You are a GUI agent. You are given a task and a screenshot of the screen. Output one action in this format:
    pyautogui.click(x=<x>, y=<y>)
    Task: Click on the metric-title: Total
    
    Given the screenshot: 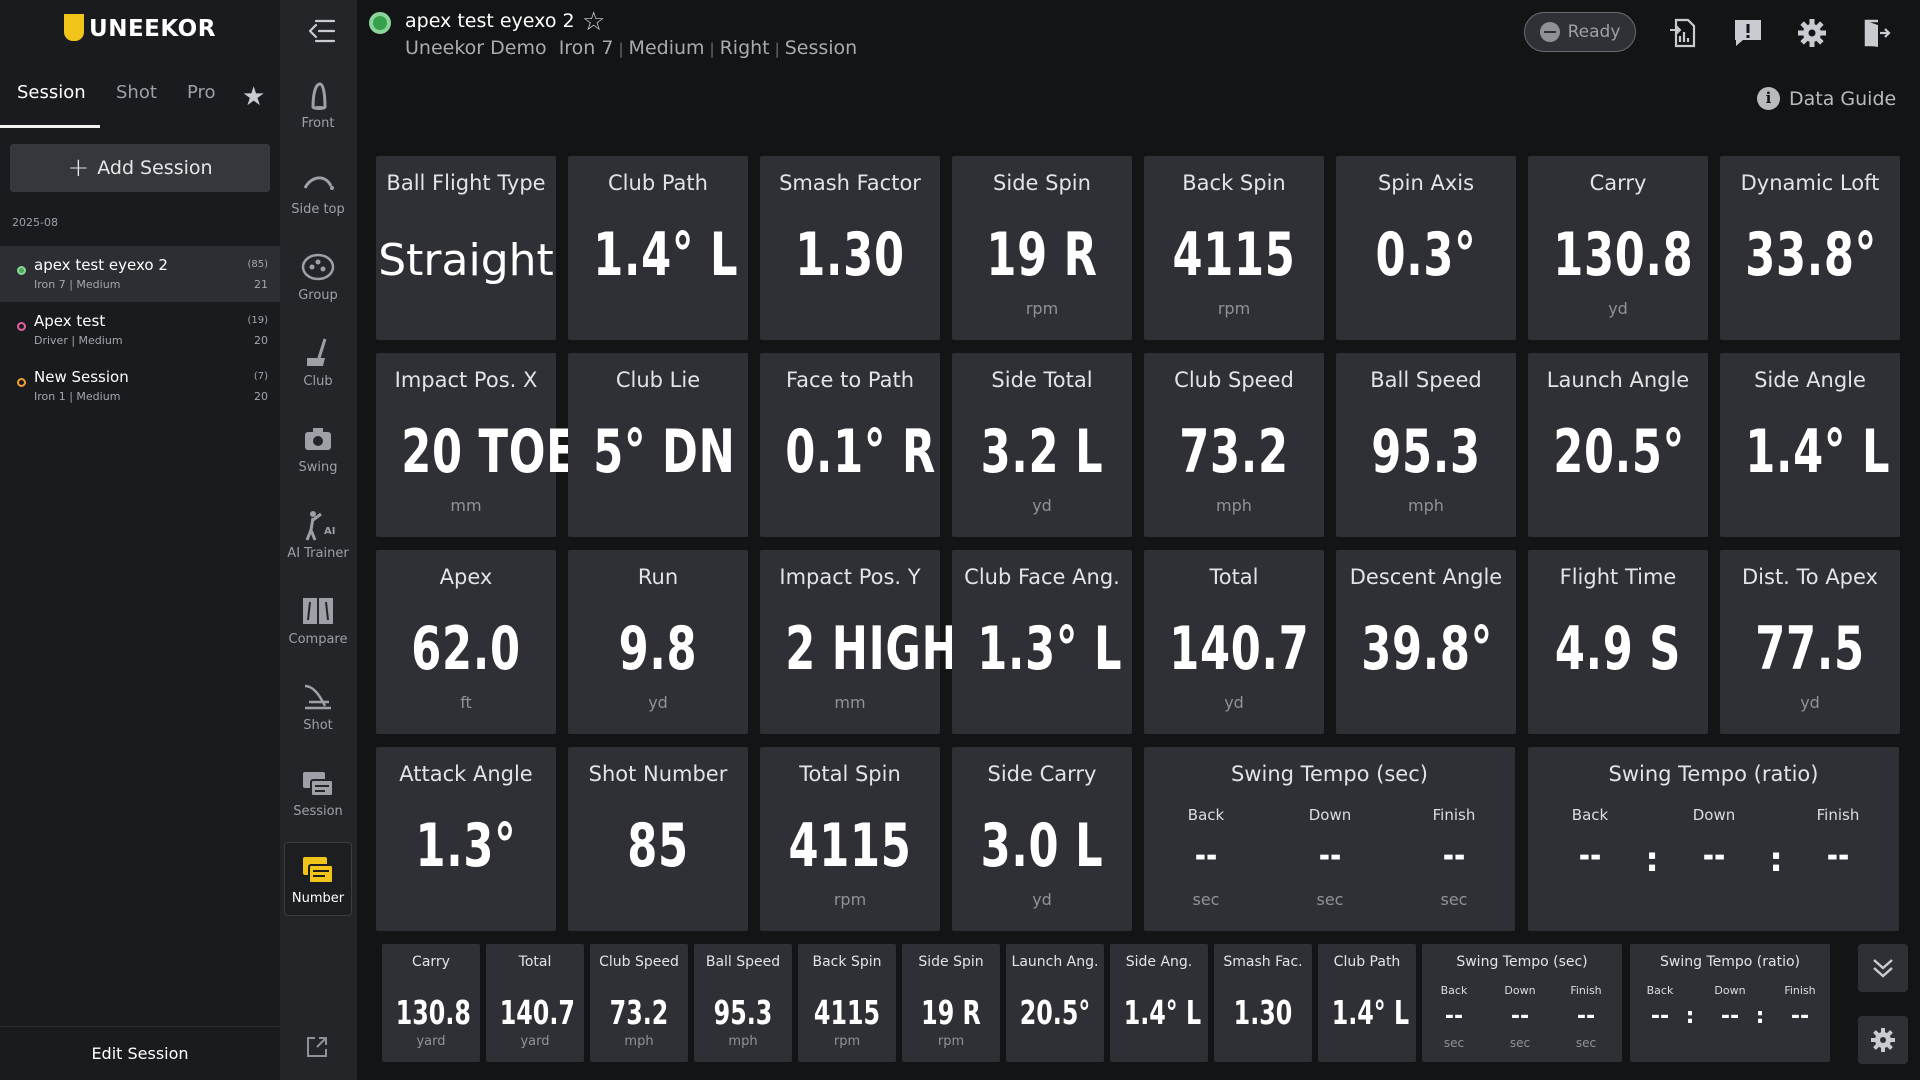 What is the action you would take?
    pyautogui.click(x=1234, y=577)
    